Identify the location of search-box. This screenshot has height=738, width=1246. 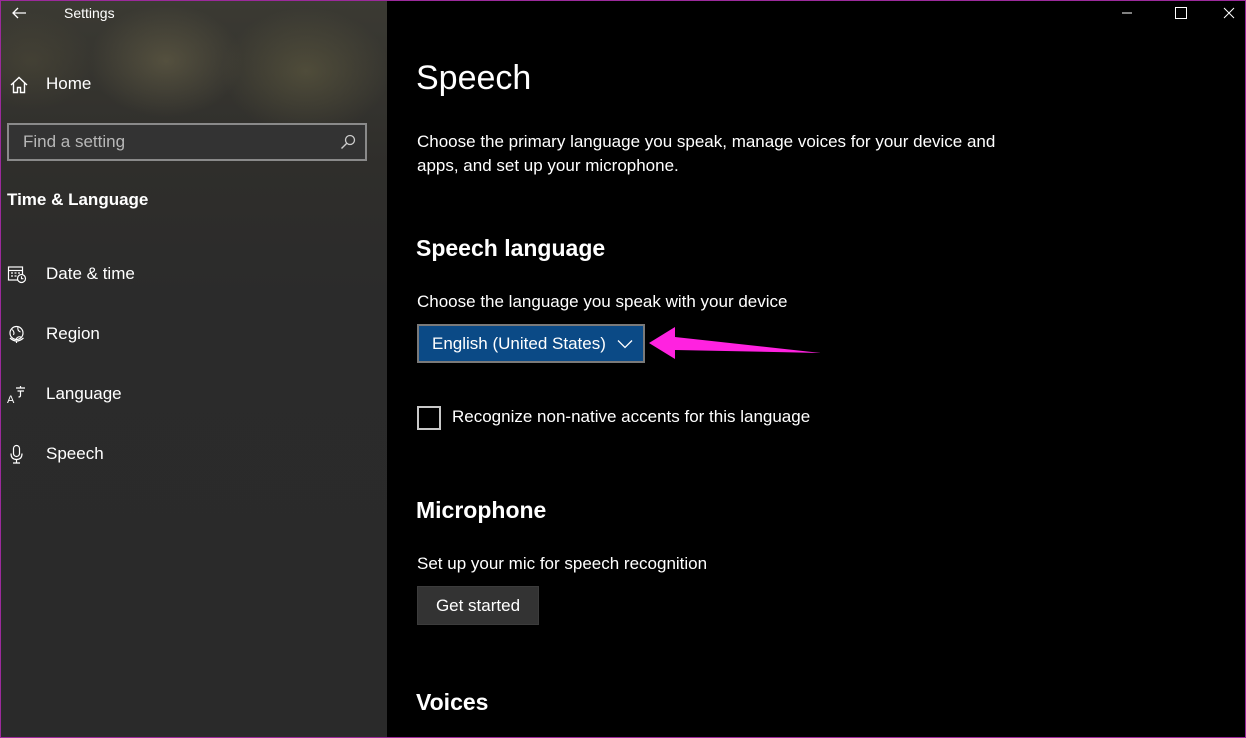
(187, 142).